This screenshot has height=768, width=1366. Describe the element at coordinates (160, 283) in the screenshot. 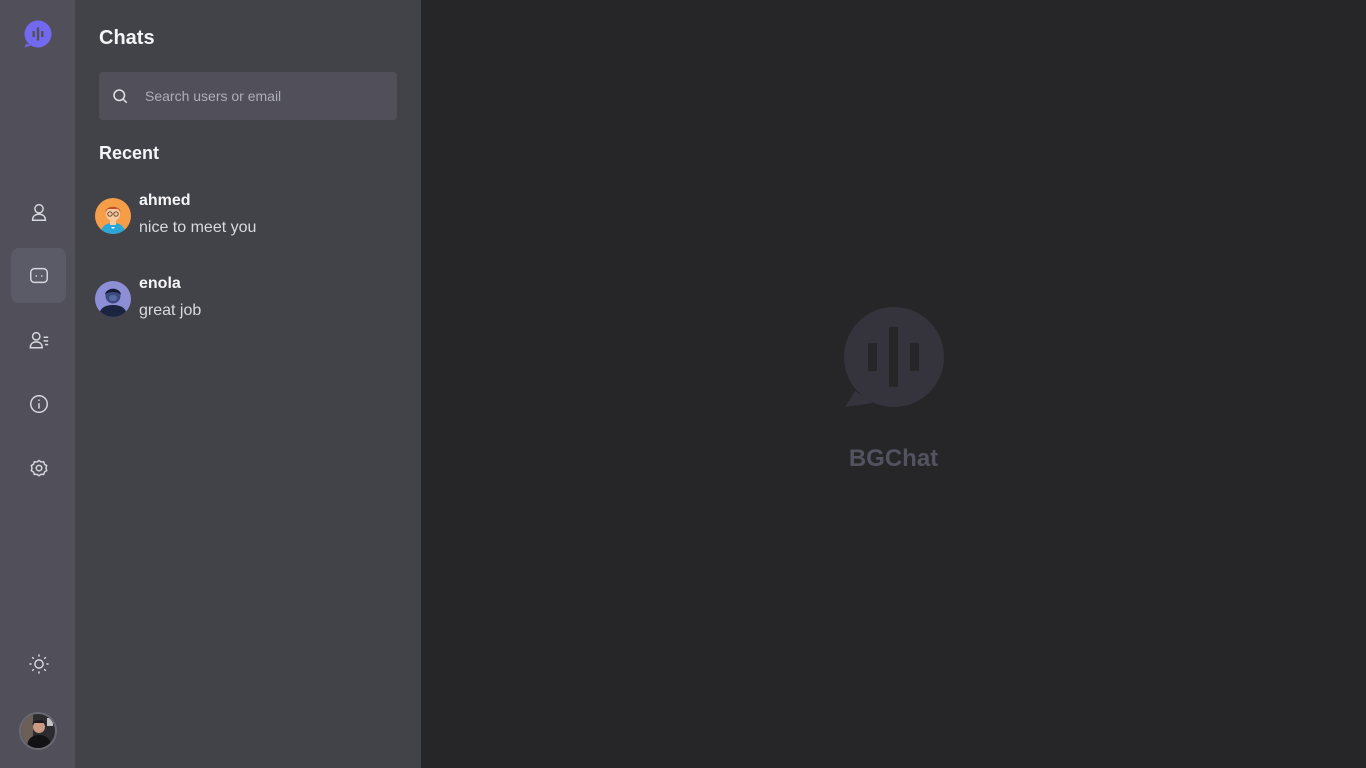

I see `chat-contact-name: enola` at that location.